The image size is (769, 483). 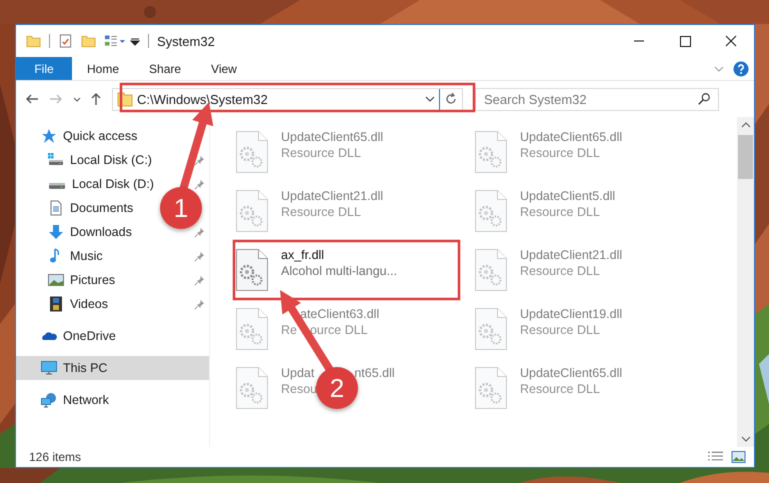 What do you see at coordinates (165, 68) in the screenshot?
I see `ribbon-tab: Share` at bounding box center [165, 68].